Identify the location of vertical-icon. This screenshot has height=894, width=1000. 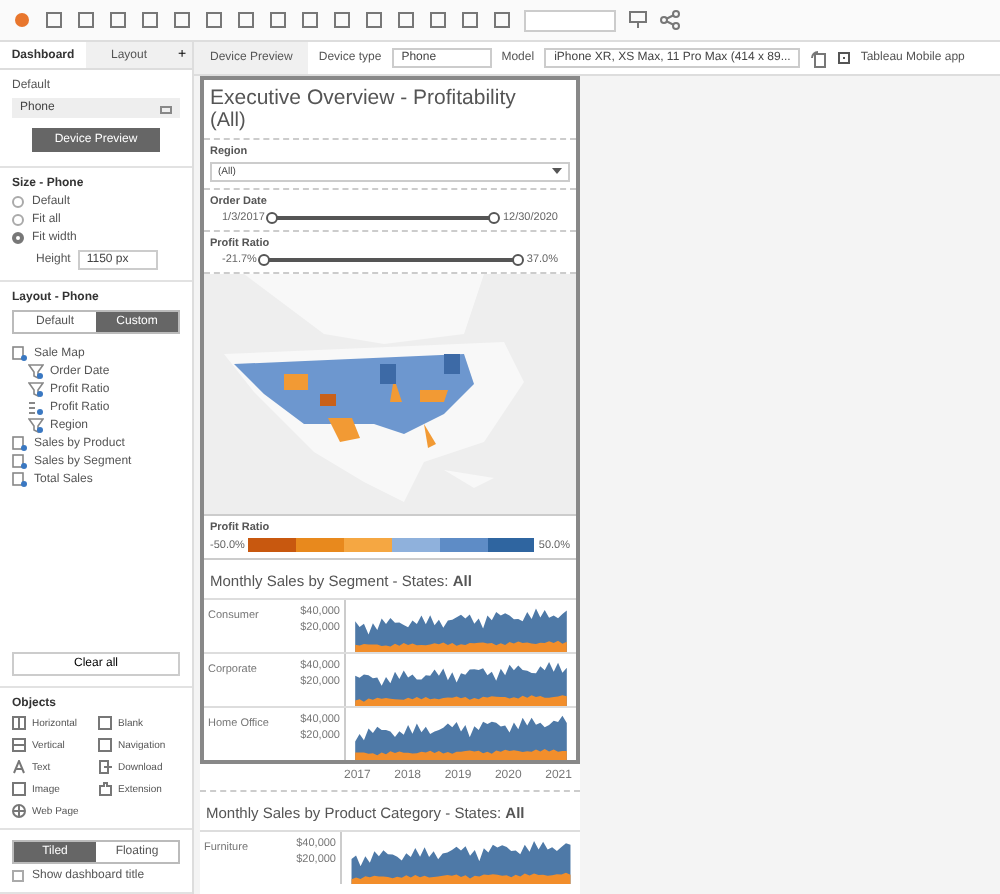
(19, 745).